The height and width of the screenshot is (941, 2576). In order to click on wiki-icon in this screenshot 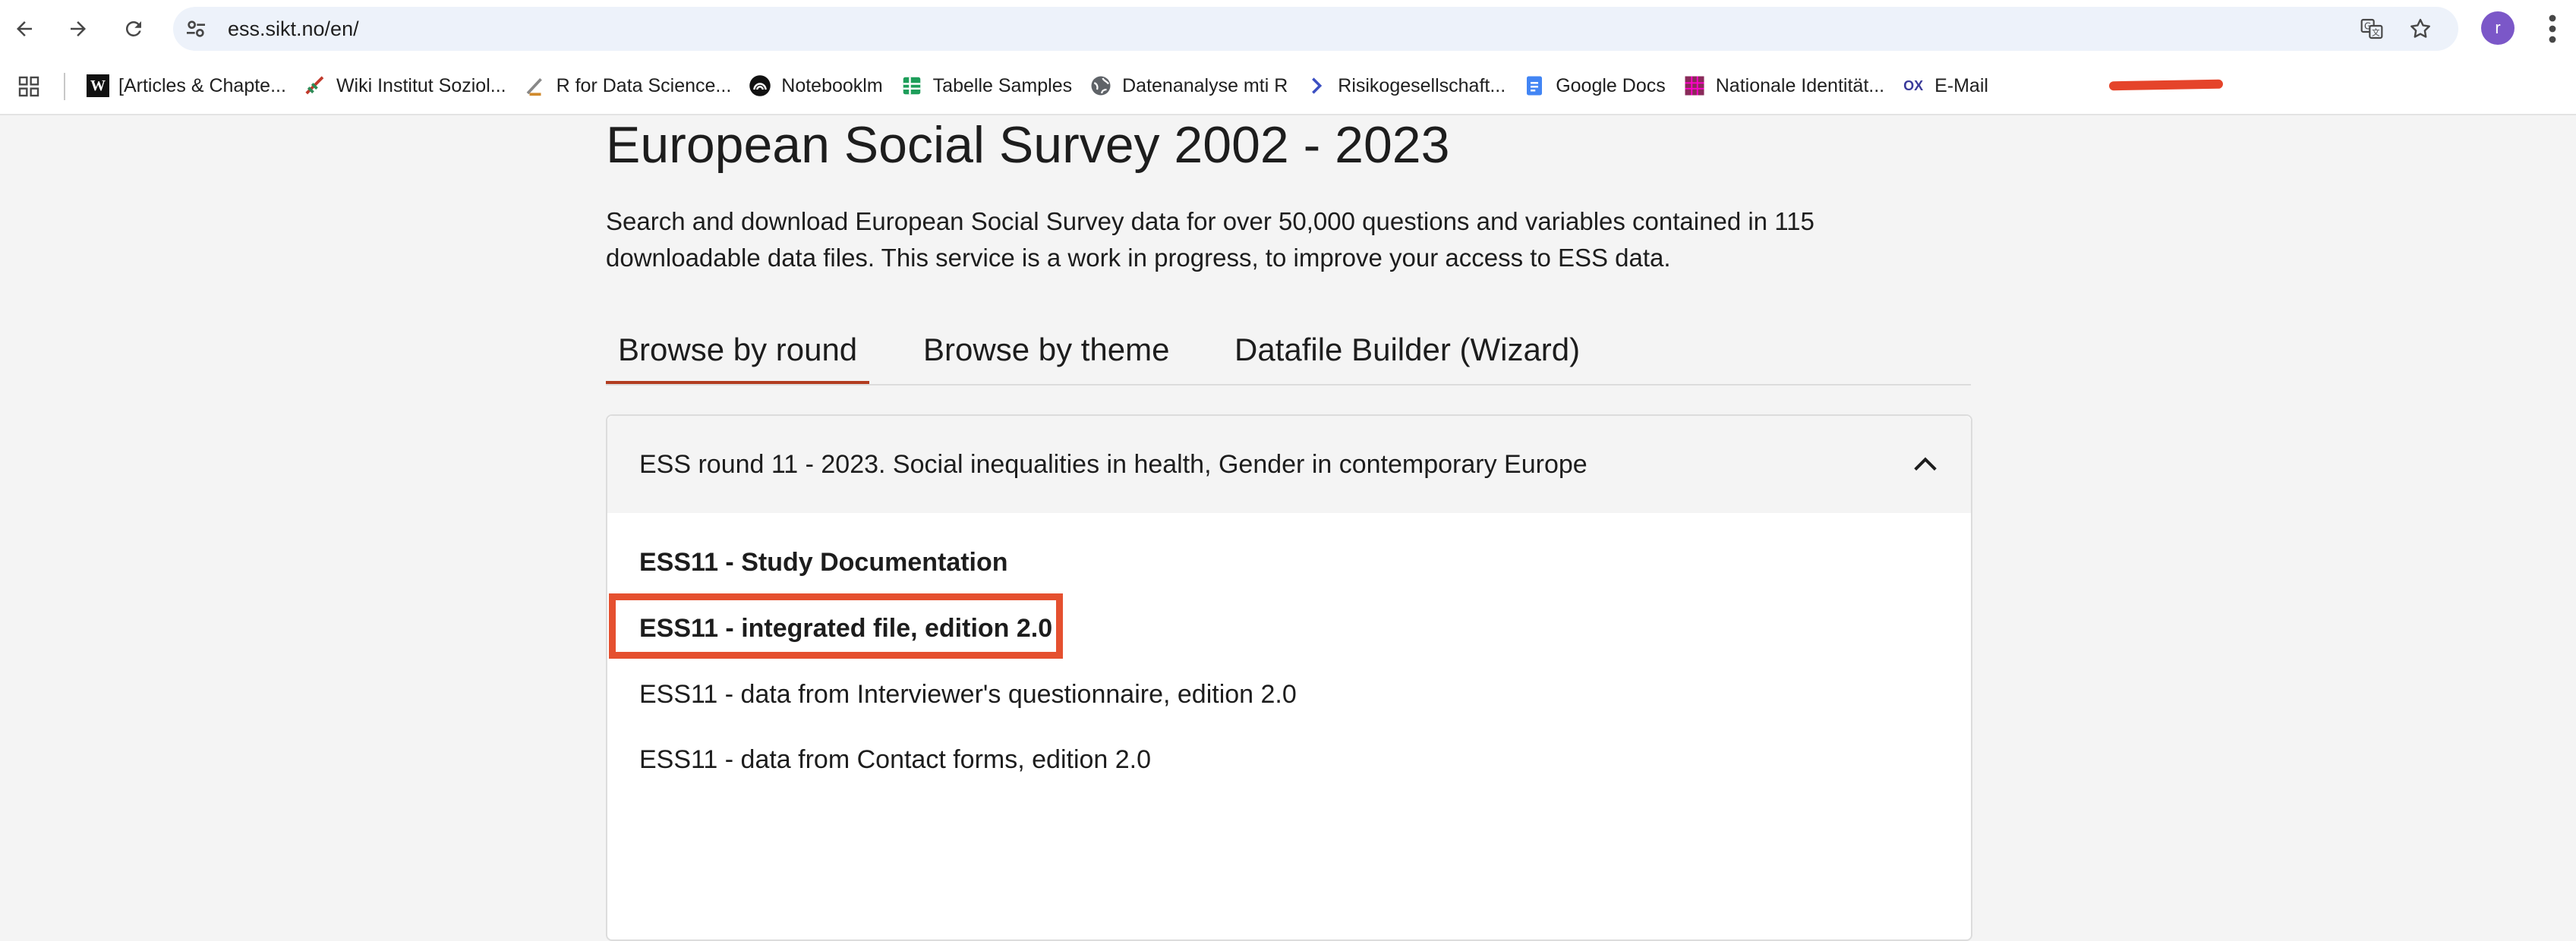, I will do `click(315, 86)`.